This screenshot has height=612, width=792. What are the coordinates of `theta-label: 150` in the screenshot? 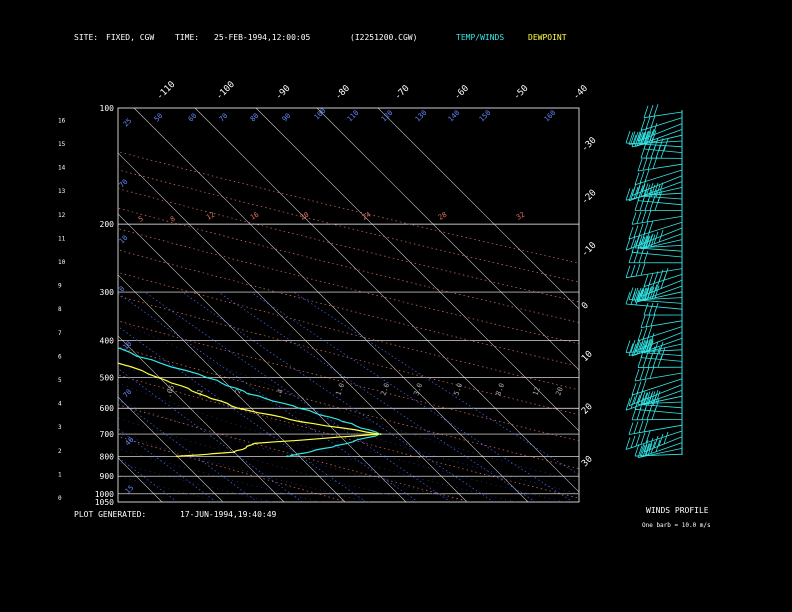 It's located at (485, 116).